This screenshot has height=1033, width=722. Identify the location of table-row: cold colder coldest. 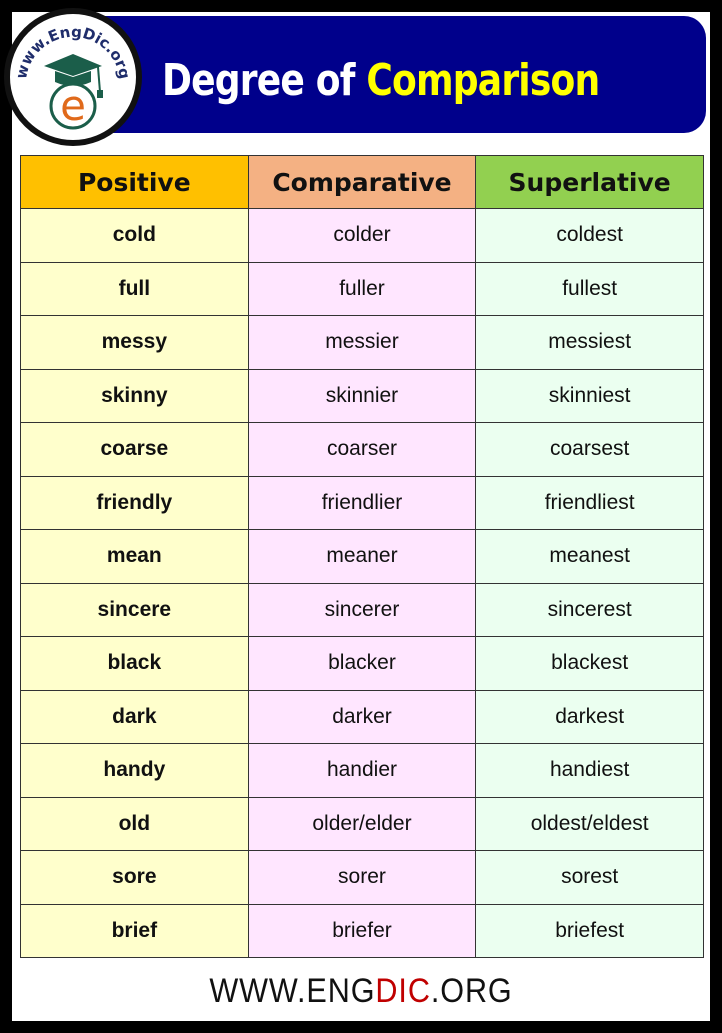
(362, 235).